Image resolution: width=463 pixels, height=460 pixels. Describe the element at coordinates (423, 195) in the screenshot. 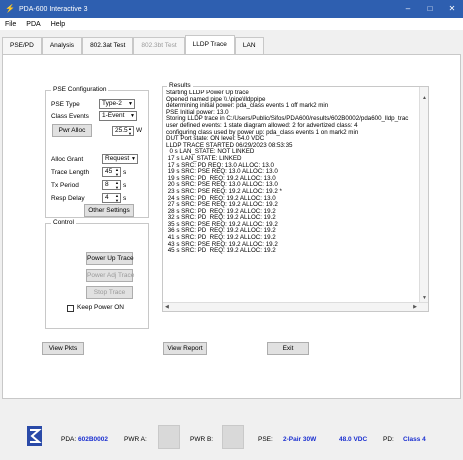

I see `results-vertical-scrollbar: ▲ ▼` at that location.